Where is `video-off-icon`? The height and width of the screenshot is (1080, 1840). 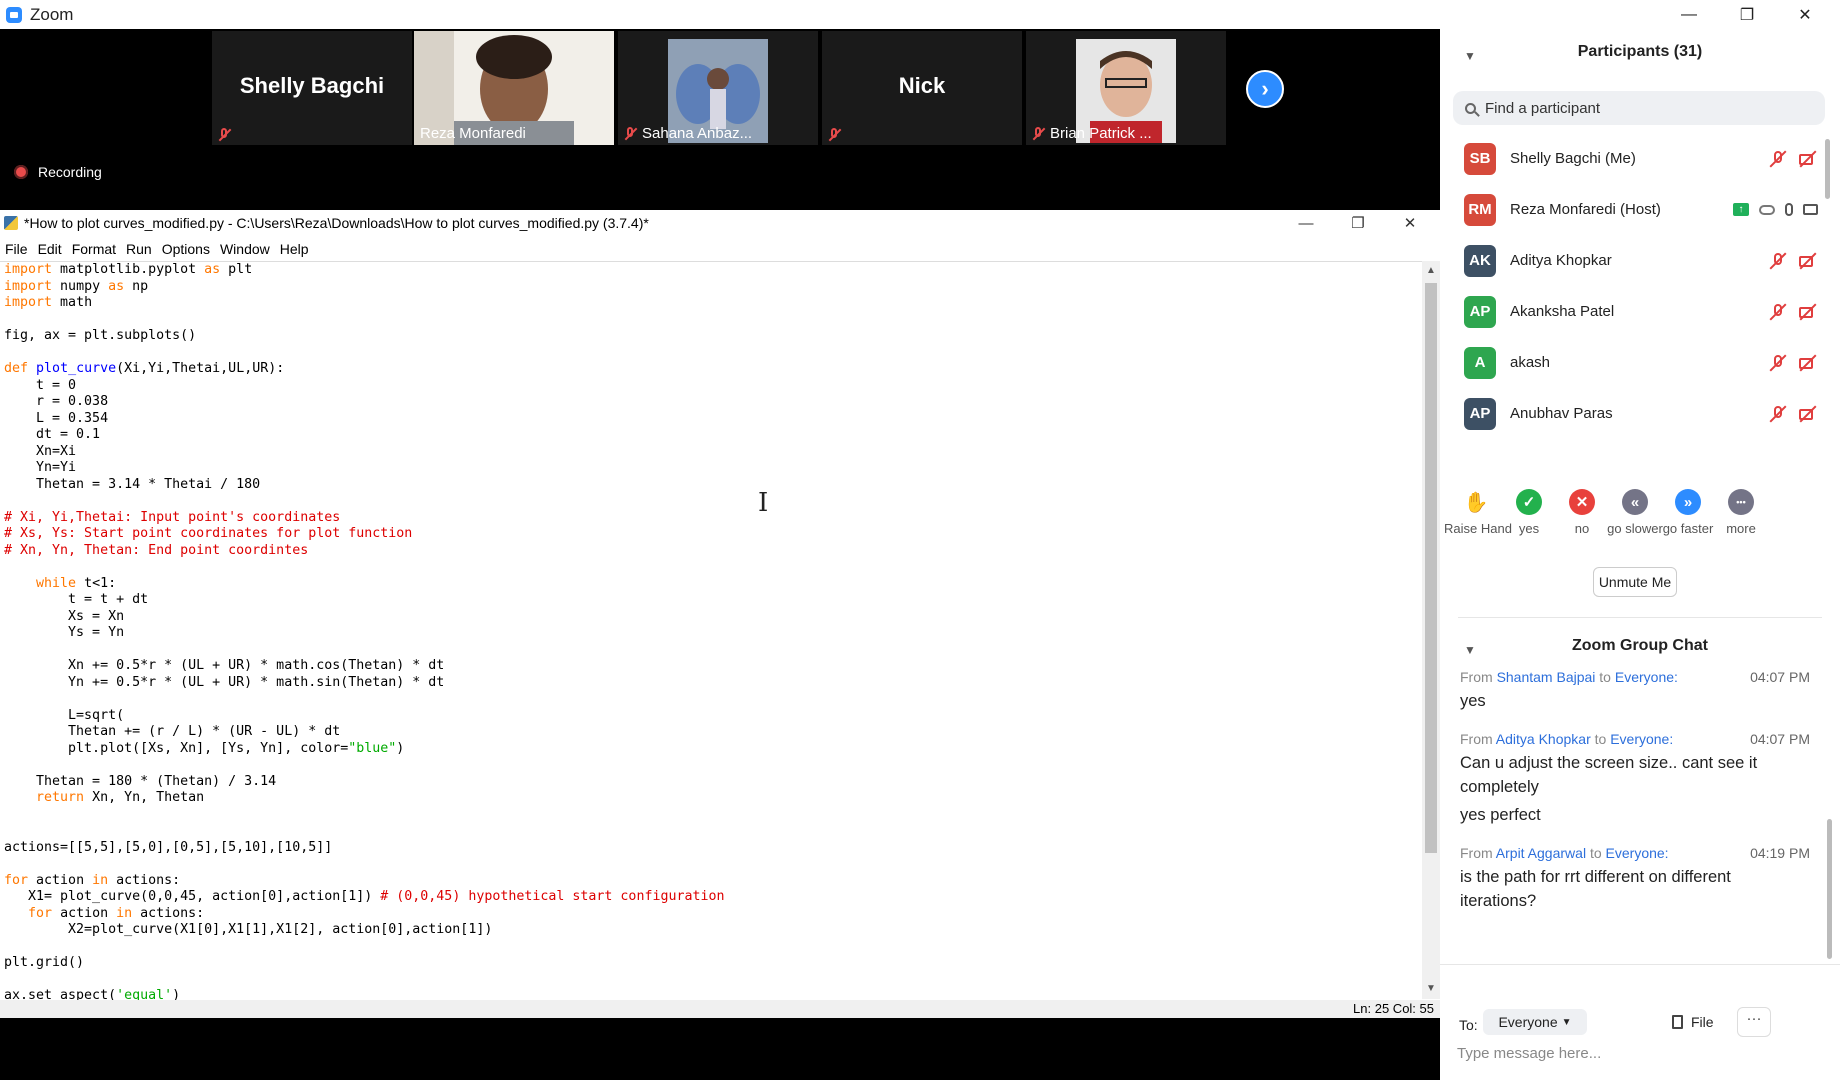
video-off-icon is located at coordinates (1808, 363).